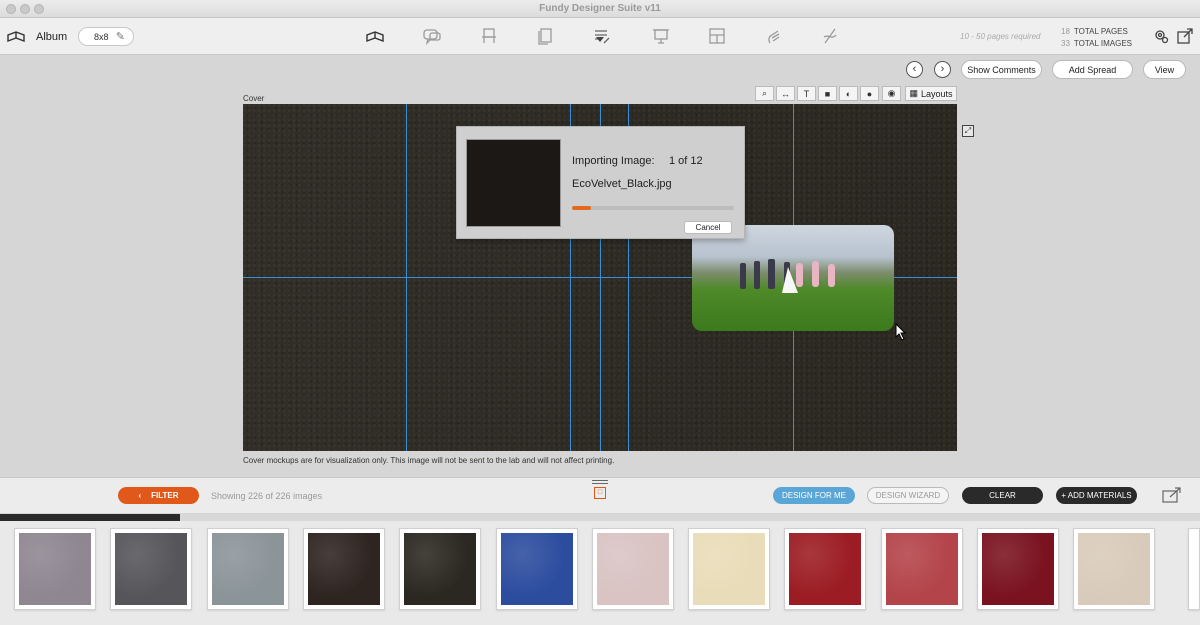  I want to click on import-filename: EcoVelvet_Black.jpg, so click(622, 184).